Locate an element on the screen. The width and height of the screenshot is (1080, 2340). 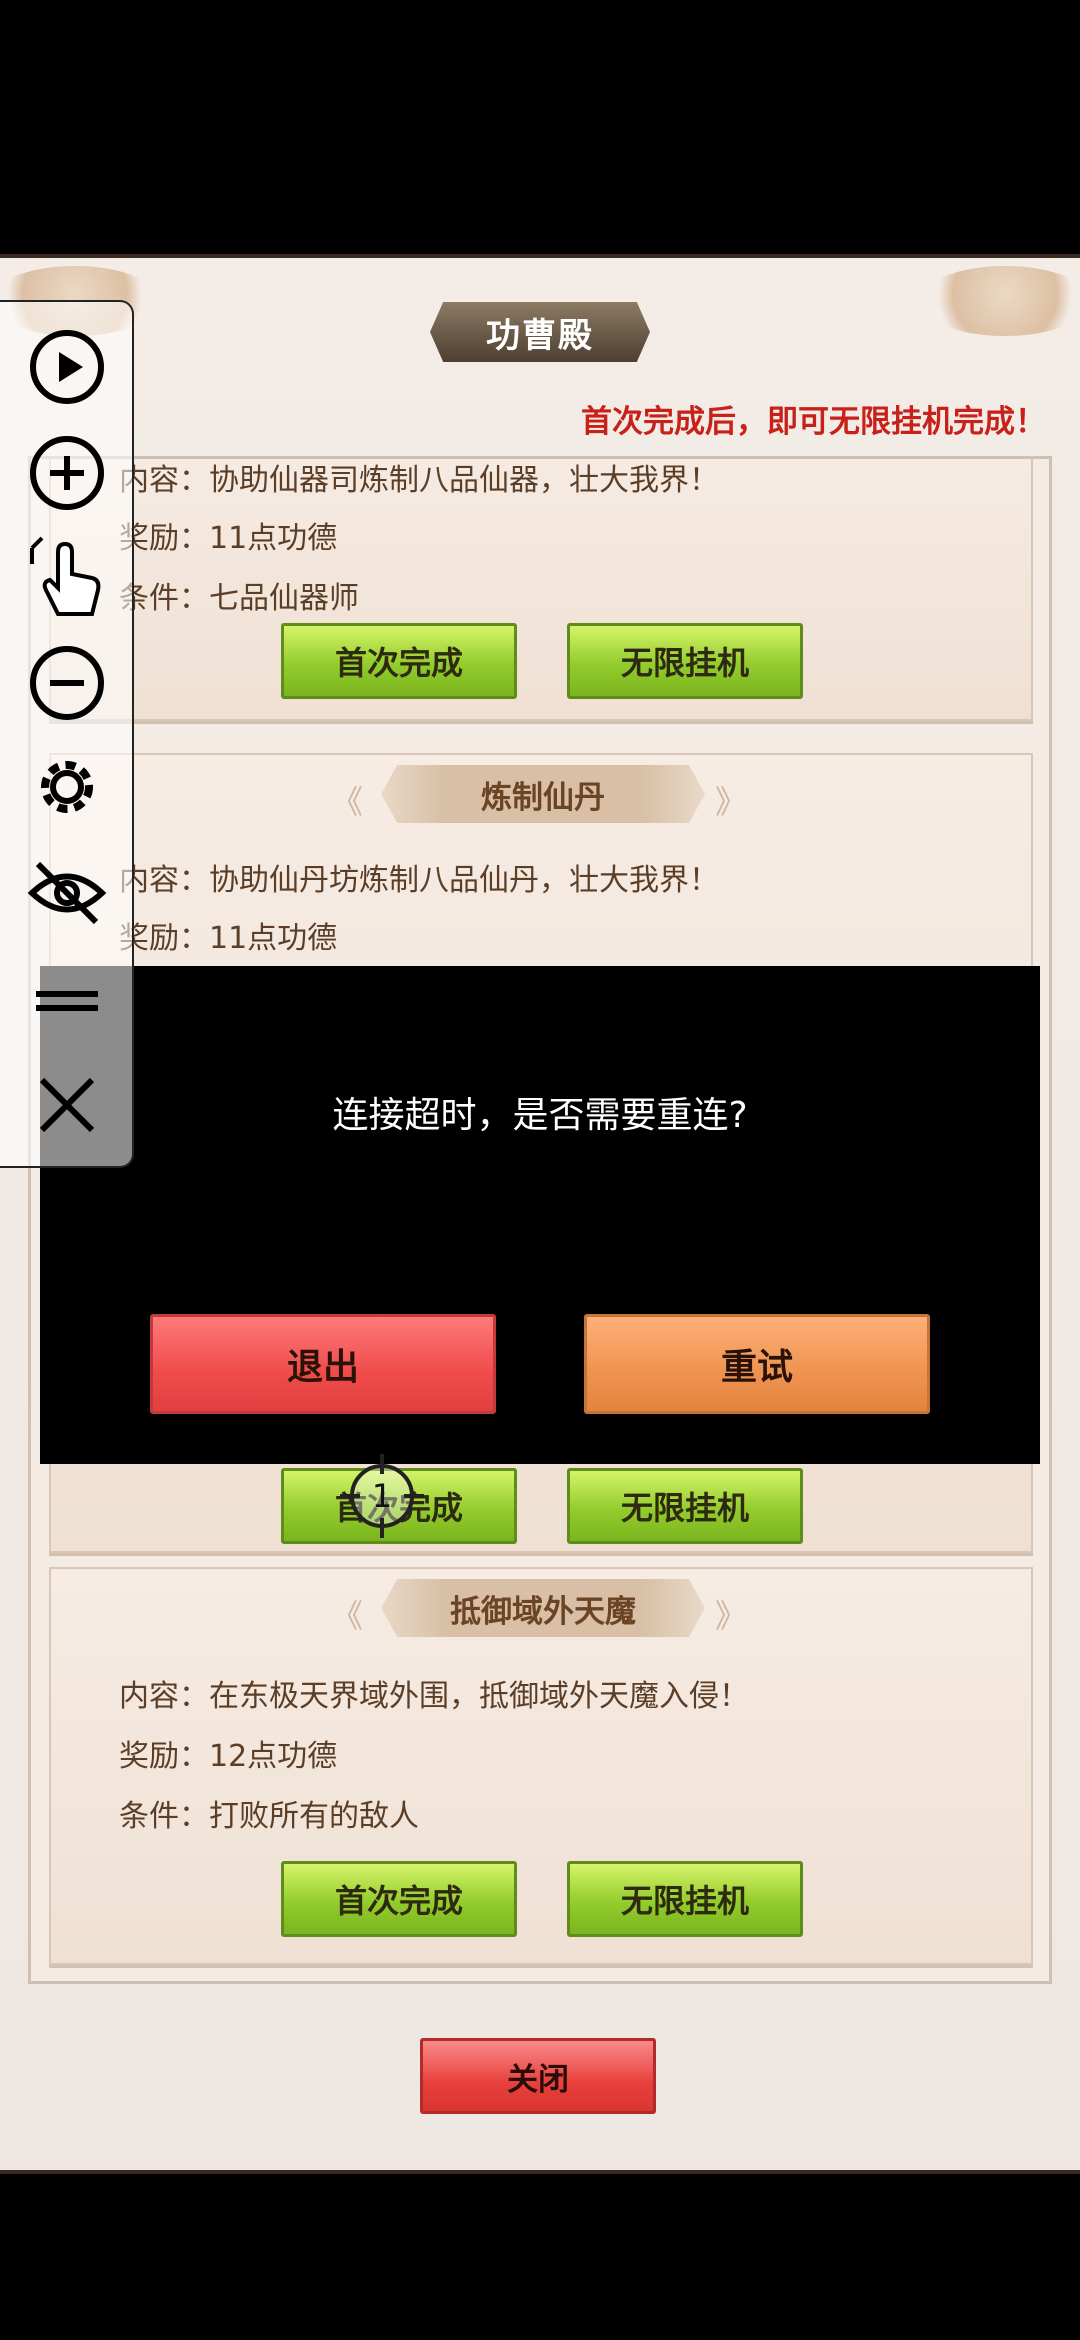
page-title: 功曹殿 is located at coordinates (540, 332).